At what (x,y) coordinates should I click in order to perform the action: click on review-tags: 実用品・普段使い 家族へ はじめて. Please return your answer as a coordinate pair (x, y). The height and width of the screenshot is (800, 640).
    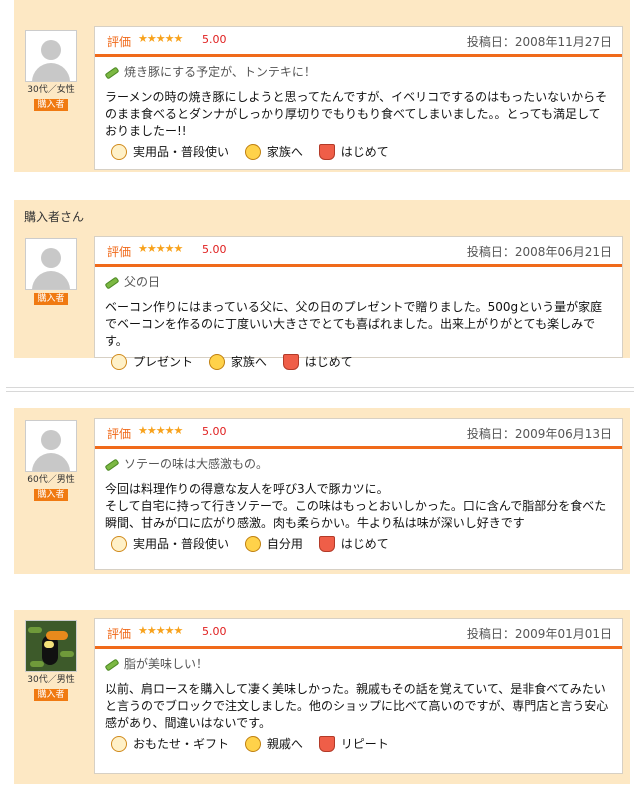
    Looking at the image, I should click on (366, 152).